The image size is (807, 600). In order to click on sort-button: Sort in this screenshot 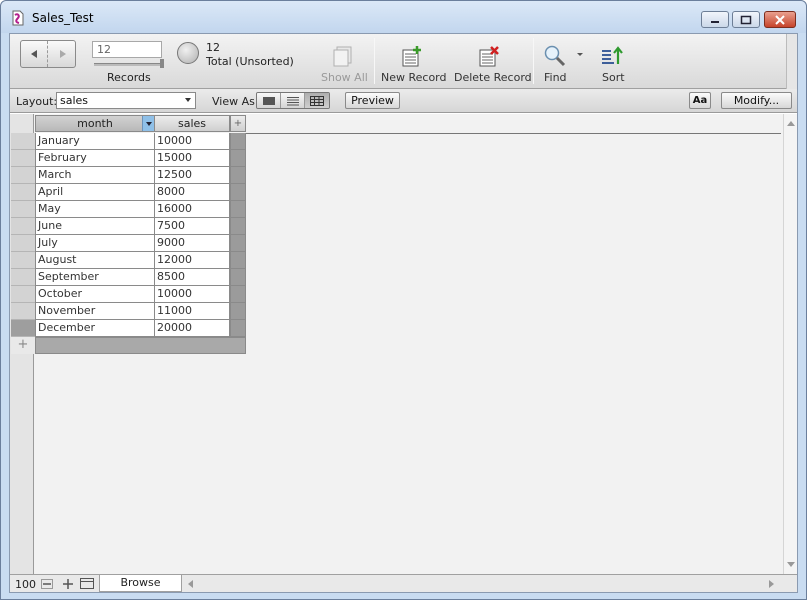, I will do `click(614, 61)`.